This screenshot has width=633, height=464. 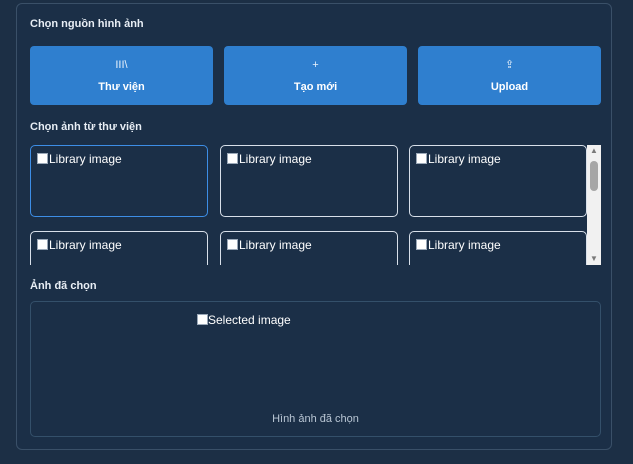 What do you see at coordinates (594, 151) in the screenshot?
I see `scroll-up-icon: ▲` at bounding box center [594, 151].